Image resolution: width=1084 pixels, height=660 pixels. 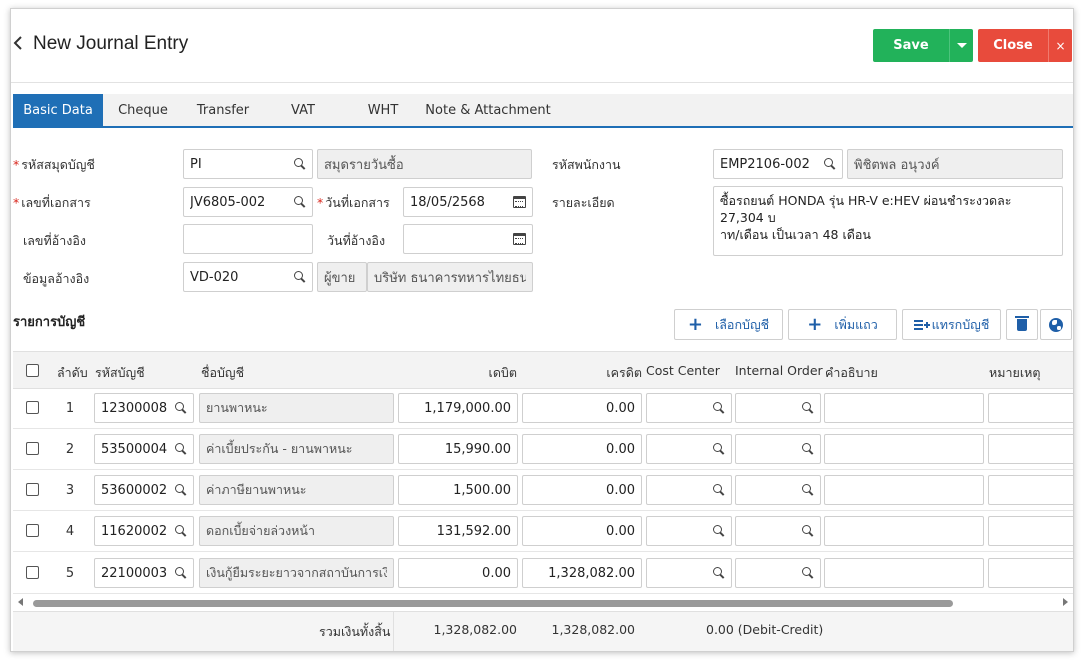 I want to click on tab-wht: WHT, so click(x=383, y=110).